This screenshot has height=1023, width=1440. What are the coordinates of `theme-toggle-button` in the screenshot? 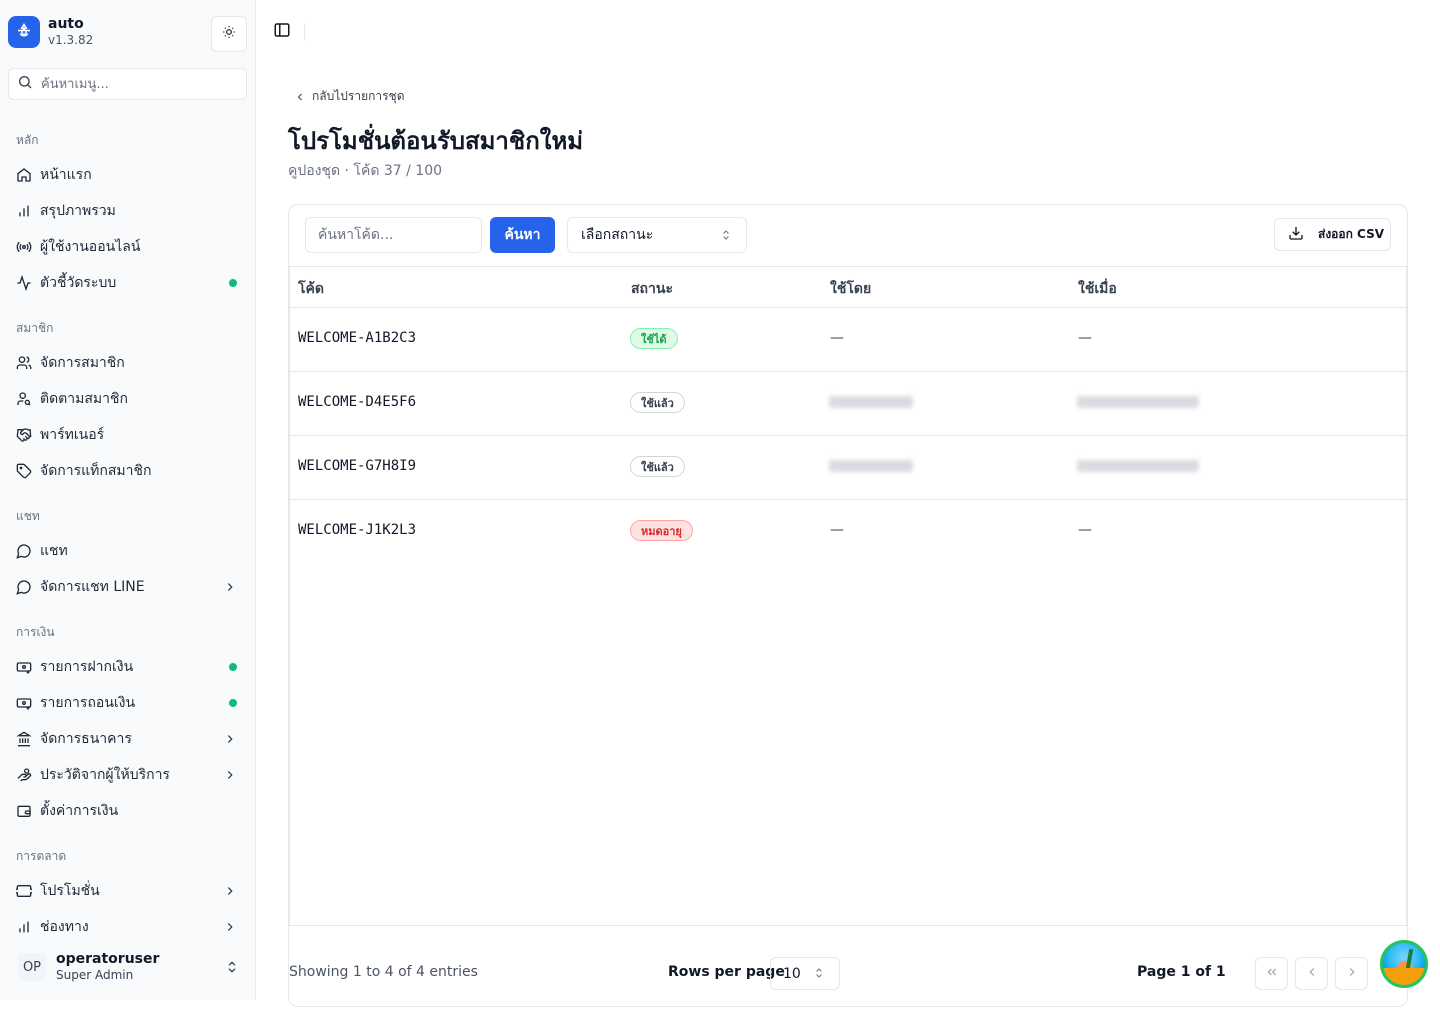 It's located at (229, 34).